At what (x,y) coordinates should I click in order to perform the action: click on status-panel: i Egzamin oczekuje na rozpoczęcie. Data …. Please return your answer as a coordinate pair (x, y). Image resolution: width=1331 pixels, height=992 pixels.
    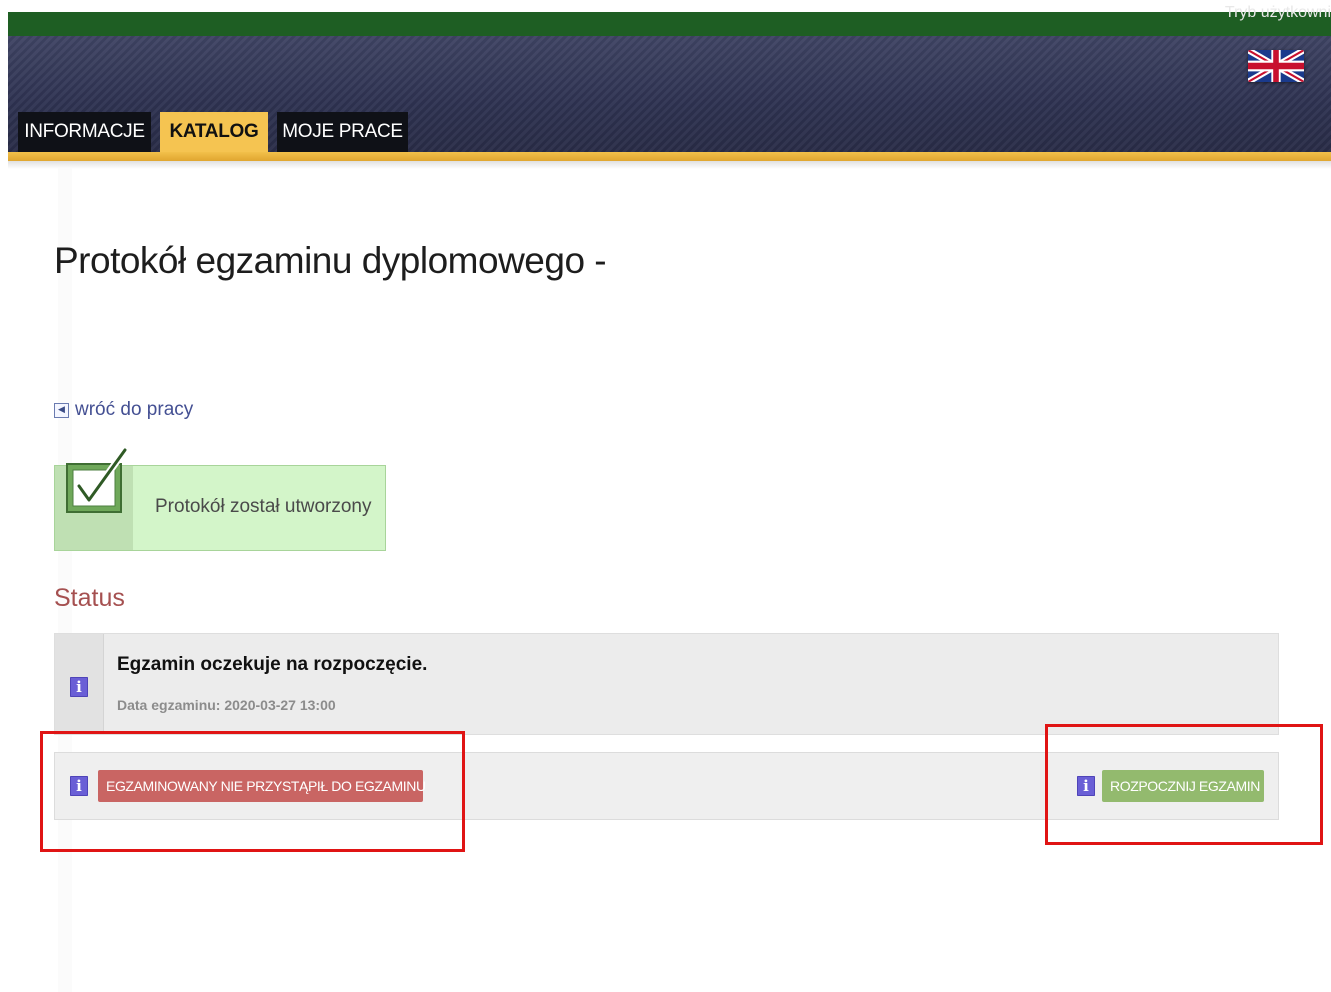
    Looking at the image, I should click on (666, 684).